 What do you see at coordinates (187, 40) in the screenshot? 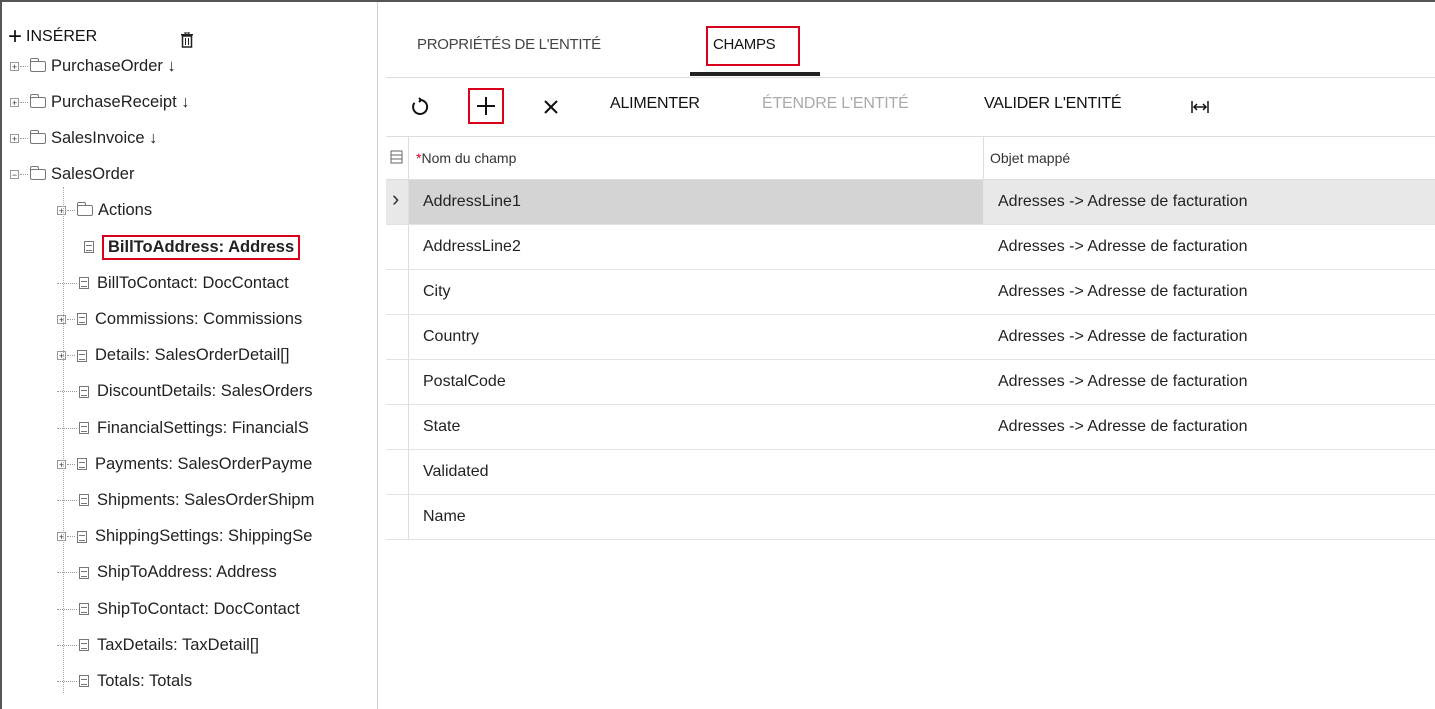
I see `trash-icon` at bounding box center [187, 40].